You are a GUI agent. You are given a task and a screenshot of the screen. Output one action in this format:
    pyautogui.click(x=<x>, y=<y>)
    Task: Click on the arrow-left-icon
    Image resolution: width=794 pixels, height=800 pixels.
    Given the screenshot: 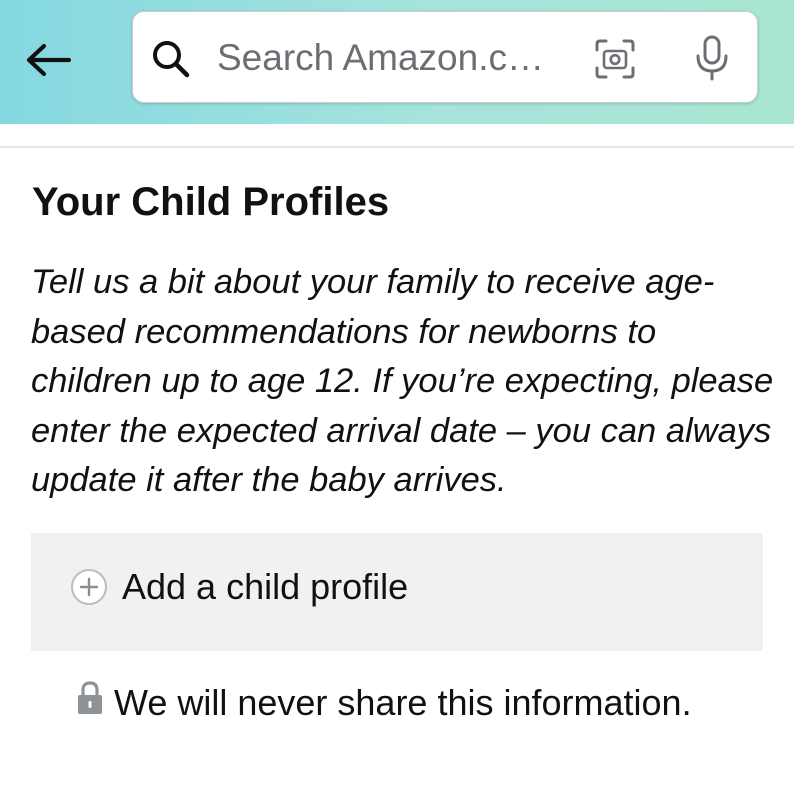 What is the action you would take?
    pyautogui.click(x=48, y=60)
    